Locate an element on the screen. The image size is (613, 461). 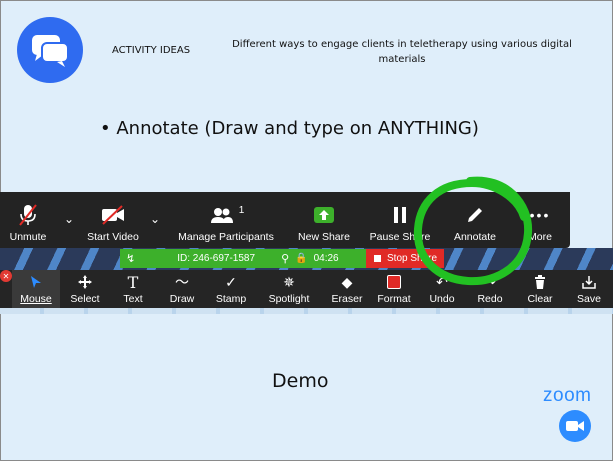
draw-tool: 〜 Draw is located at coordinates (182, 289).